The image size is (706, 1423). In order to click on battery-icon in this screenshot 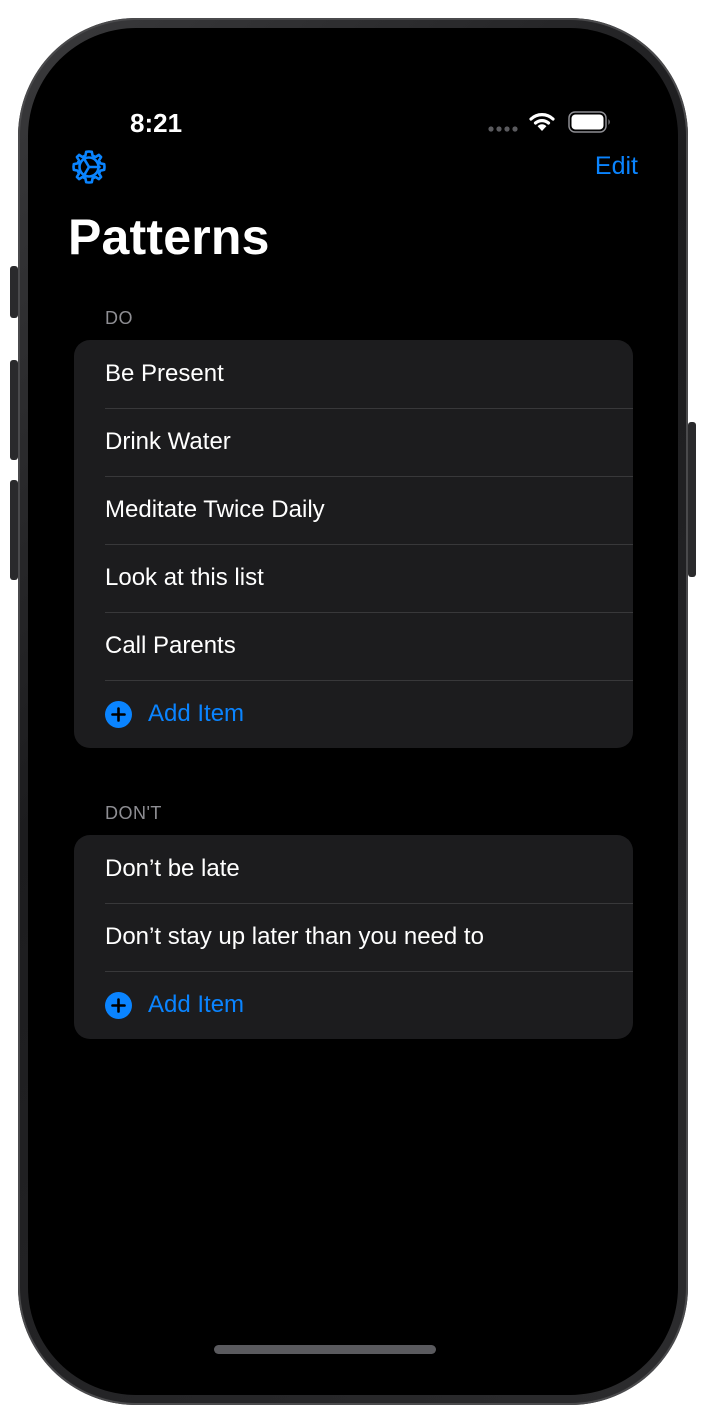, I will do `click(589, 122)`.